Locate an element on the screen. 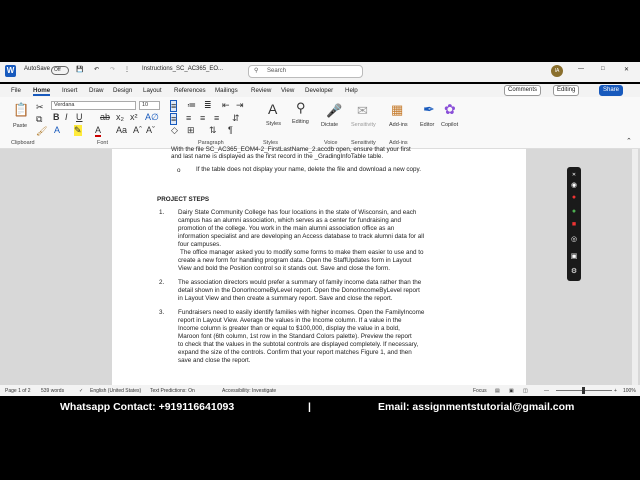 Image resolution: width=640 pixels, height=480 pixels. customize-qat-icon: ⋮ is located at coordinates (127, 69).